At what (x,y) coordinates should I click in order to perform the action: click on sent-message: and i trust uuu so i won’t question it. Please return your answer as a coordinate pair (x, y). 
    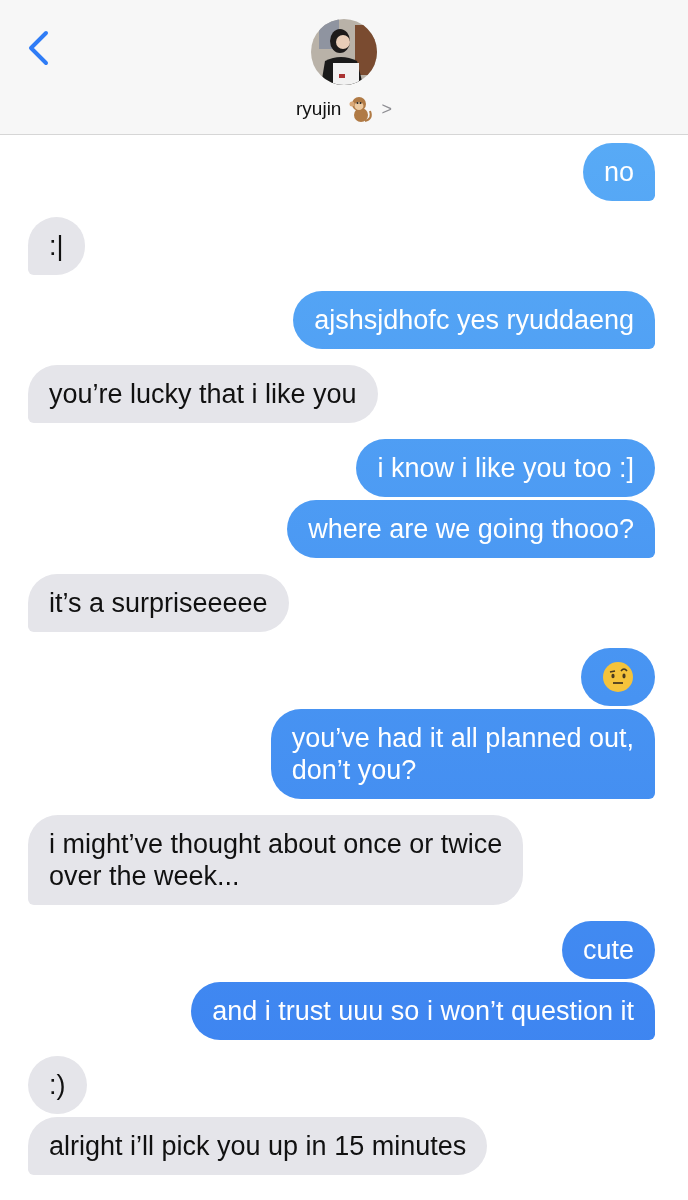
    Looking at the image, I should click on (423, 1011).